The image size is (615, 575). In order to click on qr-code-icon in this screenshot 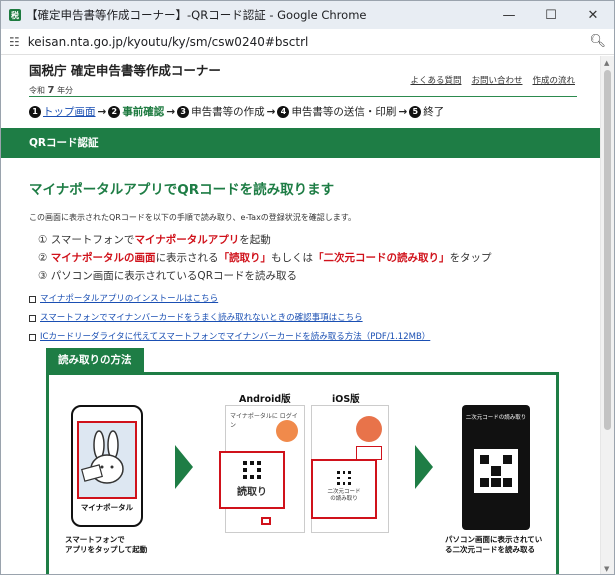, I will do `click(496, 471)`.